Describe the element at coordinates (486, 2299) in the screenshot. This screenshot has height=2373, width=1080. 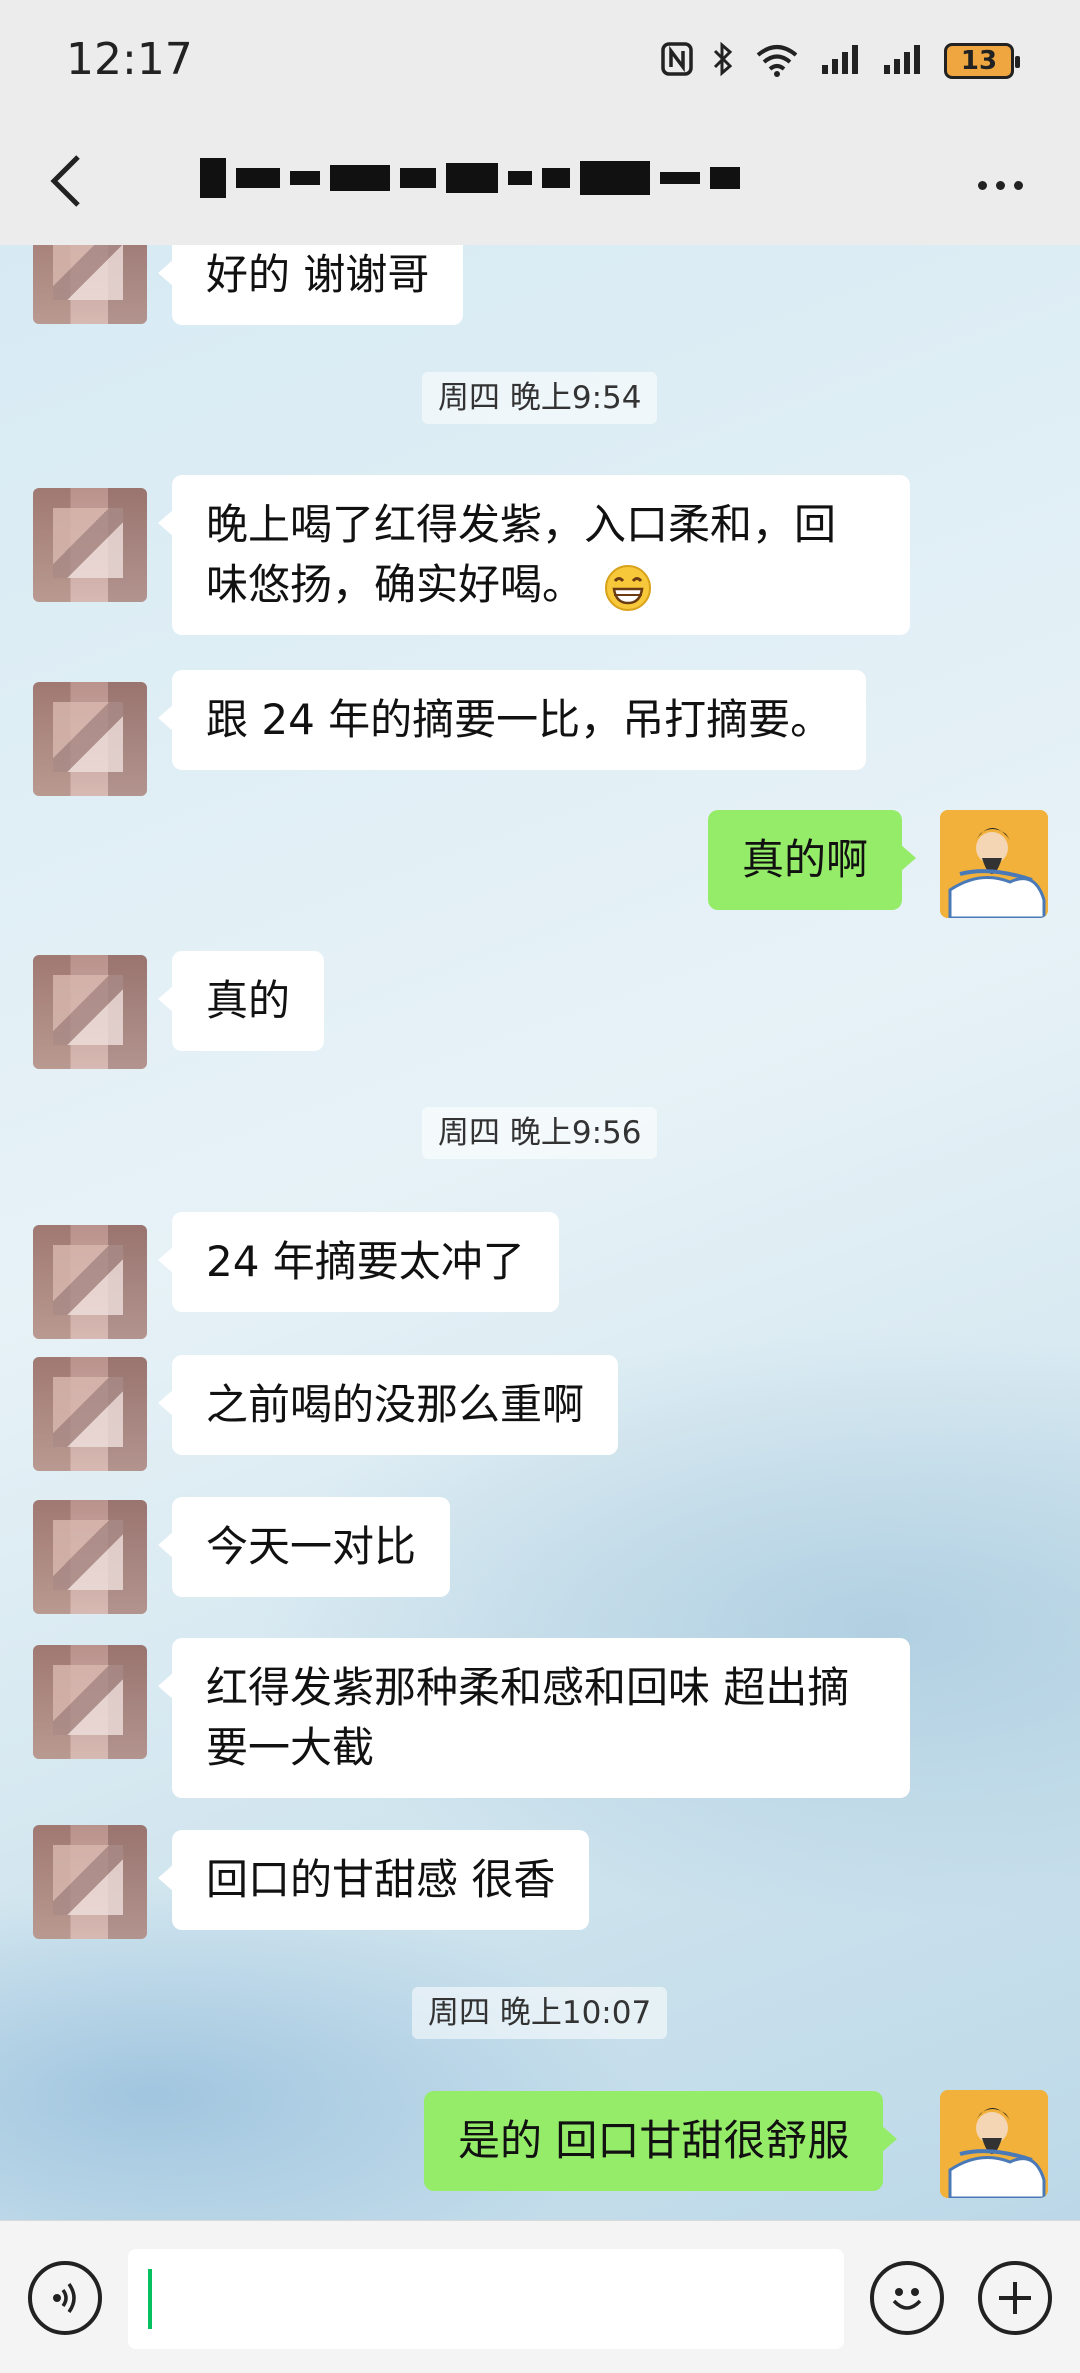
I see `message-input` at that location.